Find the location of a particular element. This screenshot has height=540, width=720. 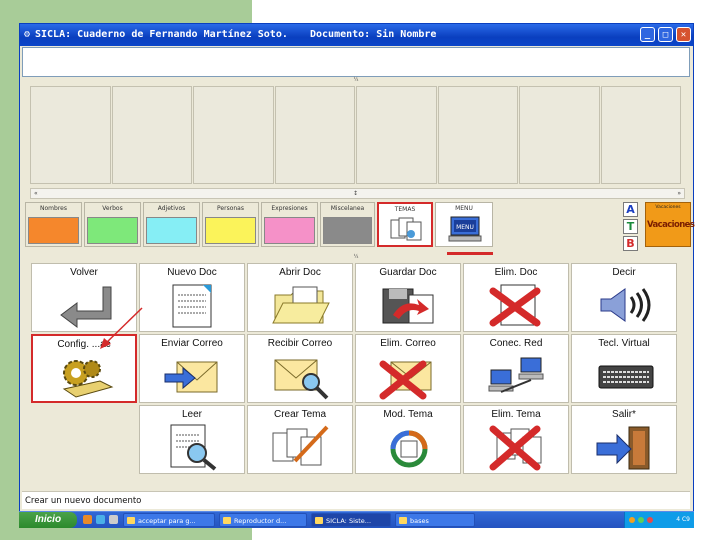

config-button: Config. ...ac is located at coordinates (84, 368).